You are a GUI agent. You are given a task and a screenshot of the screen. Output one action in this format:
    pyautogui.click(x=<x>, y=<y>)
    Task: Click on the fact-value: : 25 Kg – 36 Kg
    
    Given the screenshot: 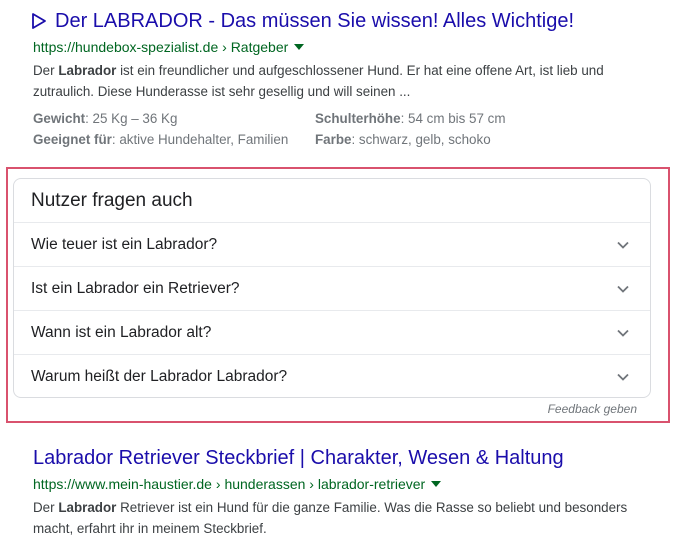 What is the action you would take?
    pyautogui.click(x=131, y=118)
    